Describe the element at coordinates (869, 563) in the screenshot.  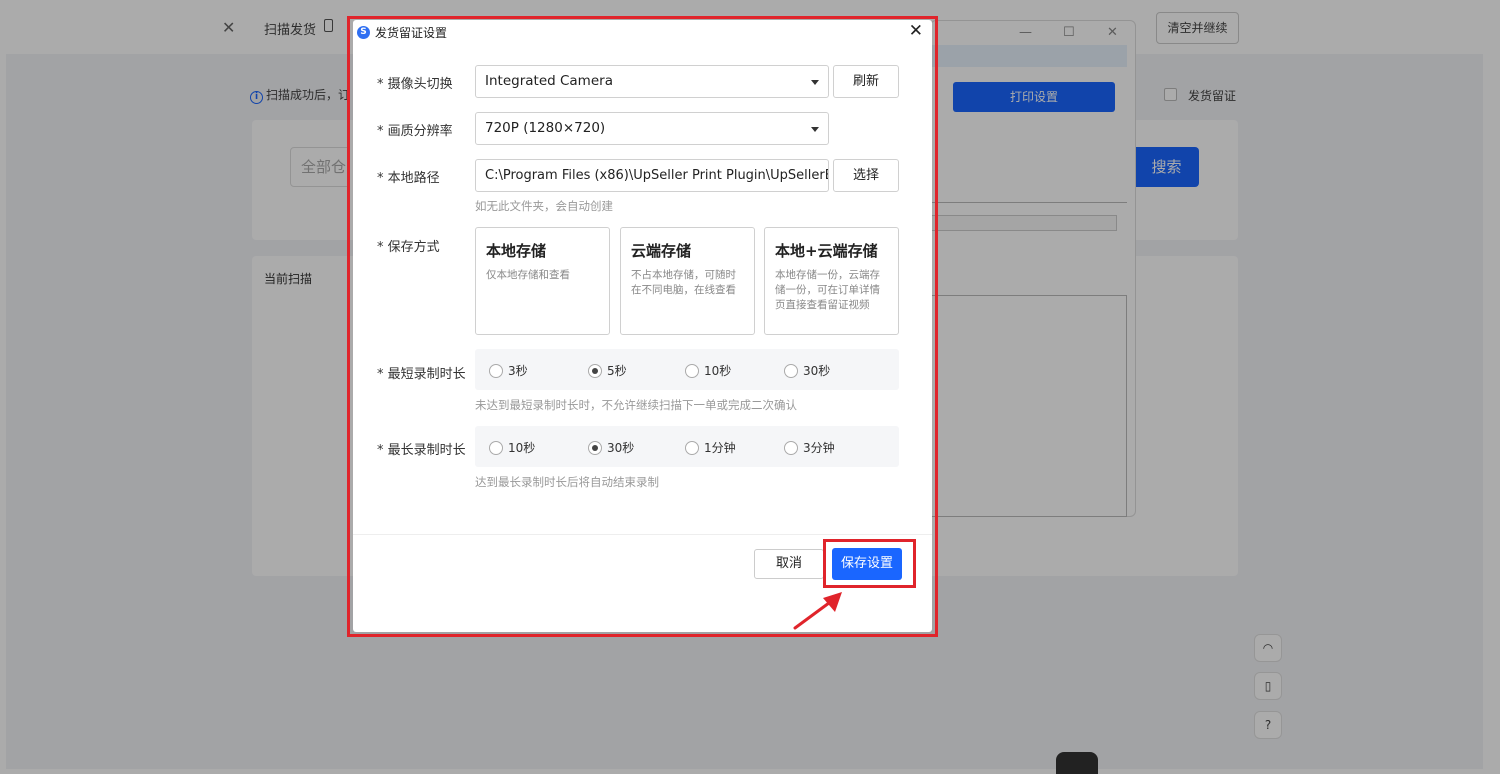
I see `highlight-box` at that location.